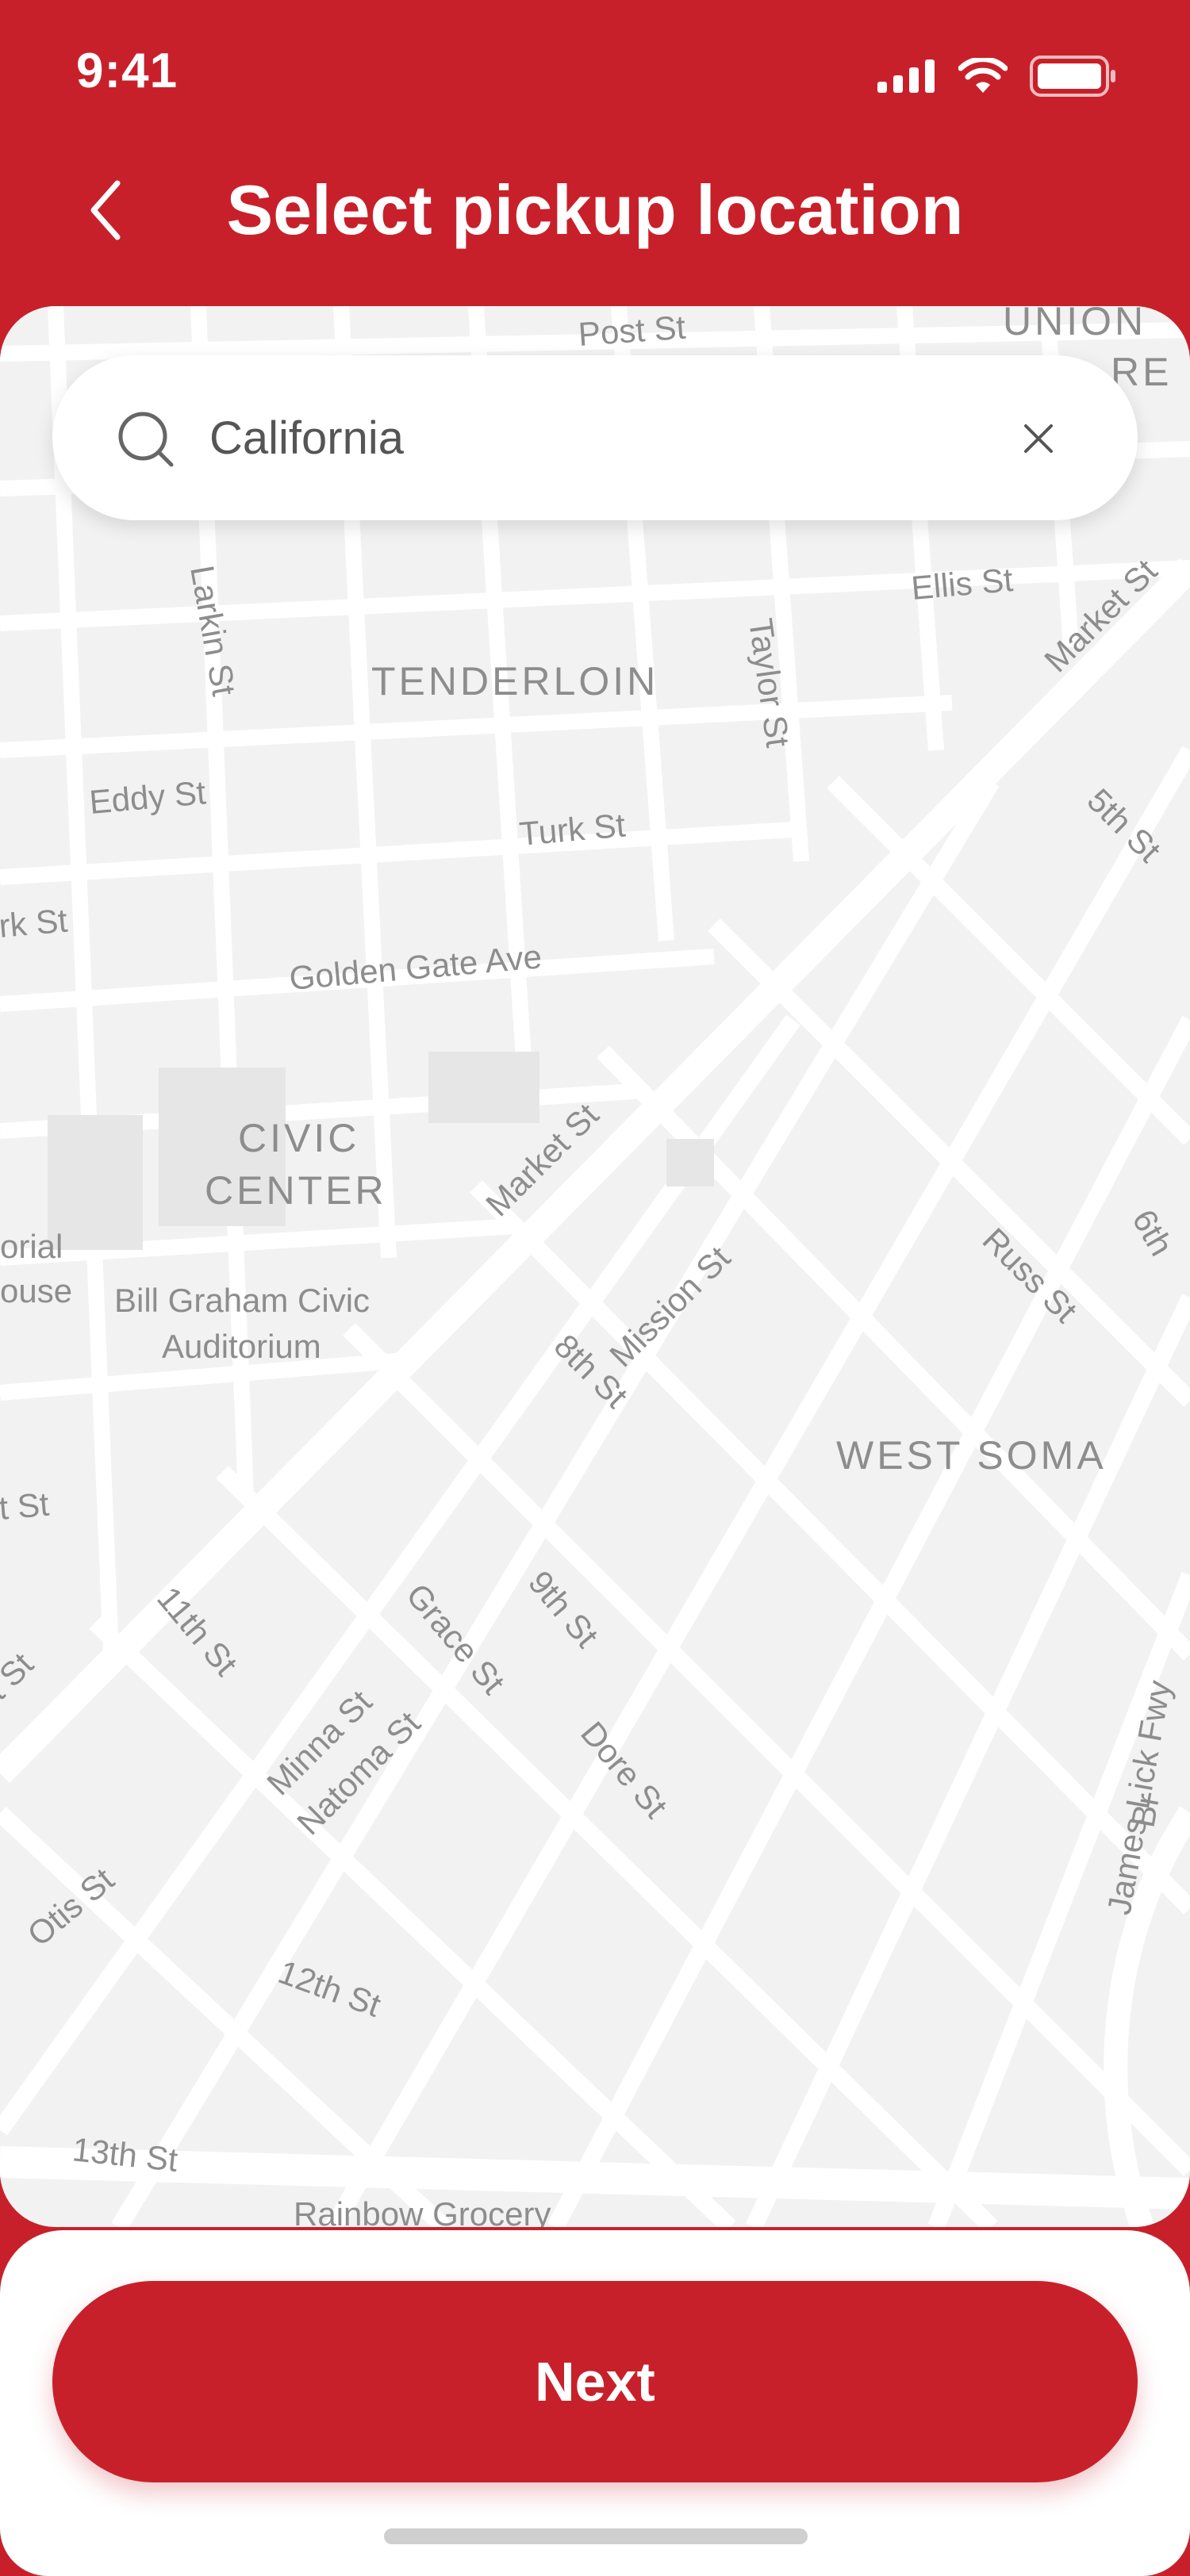 Image resolution: width=1190 pixels, height=2576 pixels. What do you see at coordinates (906, 76) in the screenshot?
I see `signal-icon` at bounding box center [906, 76].